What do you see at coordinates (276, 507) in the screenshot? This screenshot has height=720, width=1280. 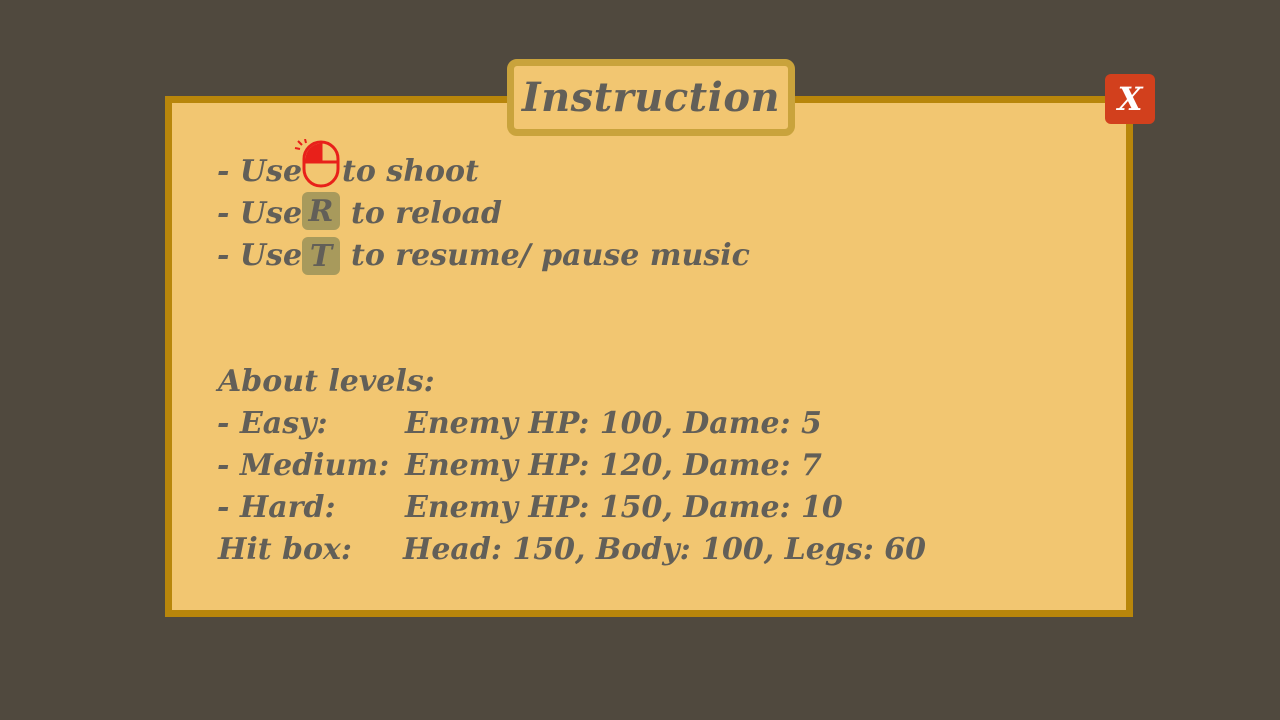 I see `level-hard-label: - Hard:` at bounding box center [276, 507].